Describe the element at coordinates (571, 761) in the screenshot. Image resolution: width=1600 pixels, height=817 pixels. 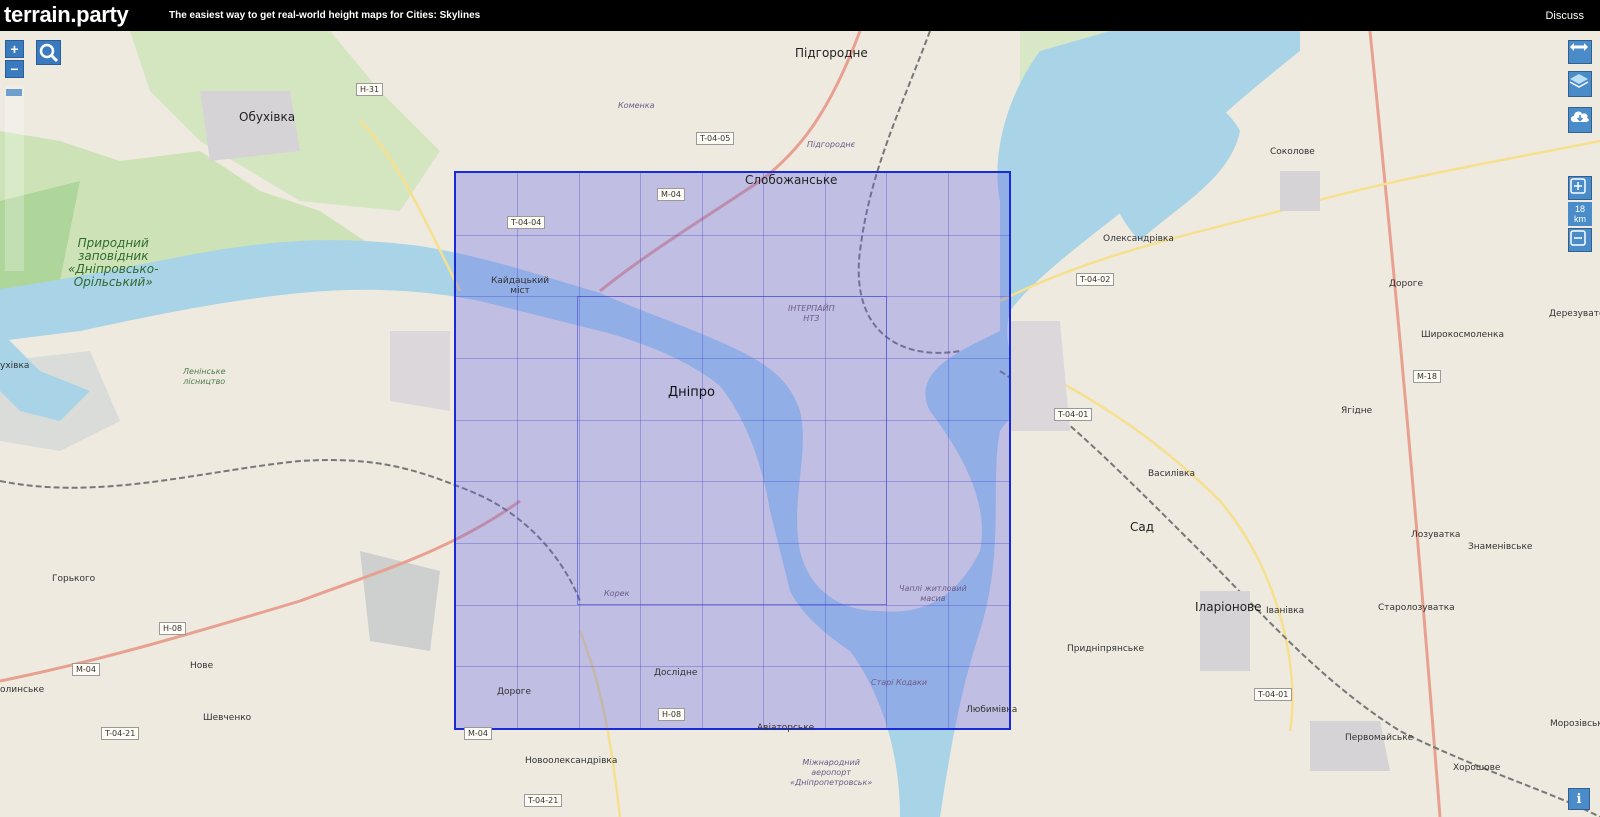
I see `place-label: Новоолександрівка` at that location.